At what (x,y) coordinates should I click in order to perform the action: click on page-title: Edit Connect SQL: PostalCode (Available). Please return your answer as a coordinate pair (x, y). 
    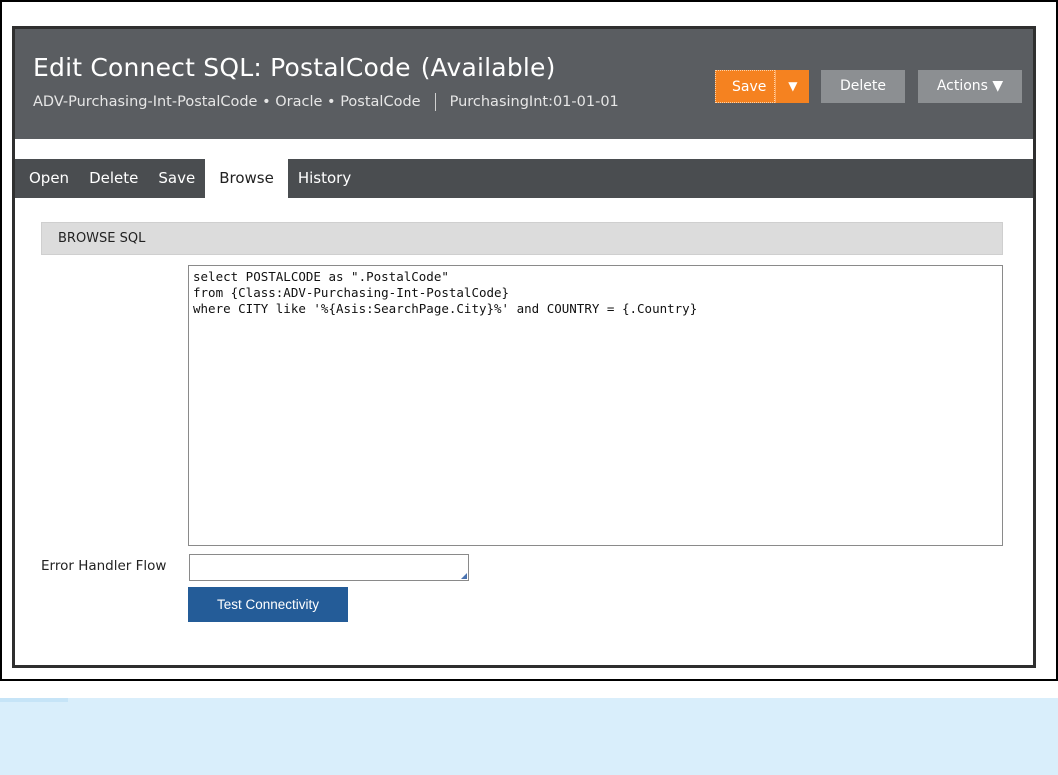
    Looking at the image, I should click on (294, 67).